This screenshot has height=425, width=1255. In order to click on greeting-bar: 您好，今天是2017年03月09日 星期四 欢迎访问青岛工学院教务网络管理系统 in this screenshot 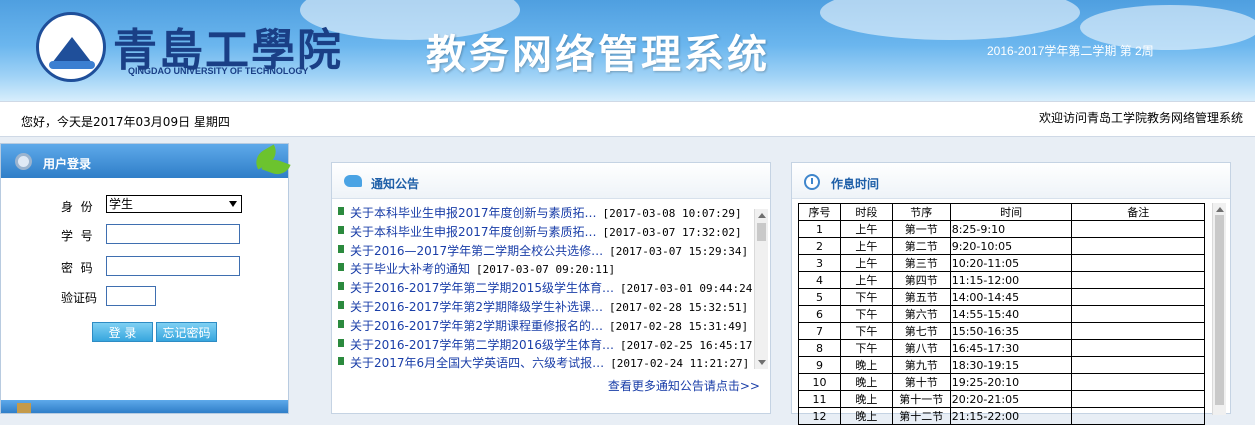, I will do `click(627, 119)`.